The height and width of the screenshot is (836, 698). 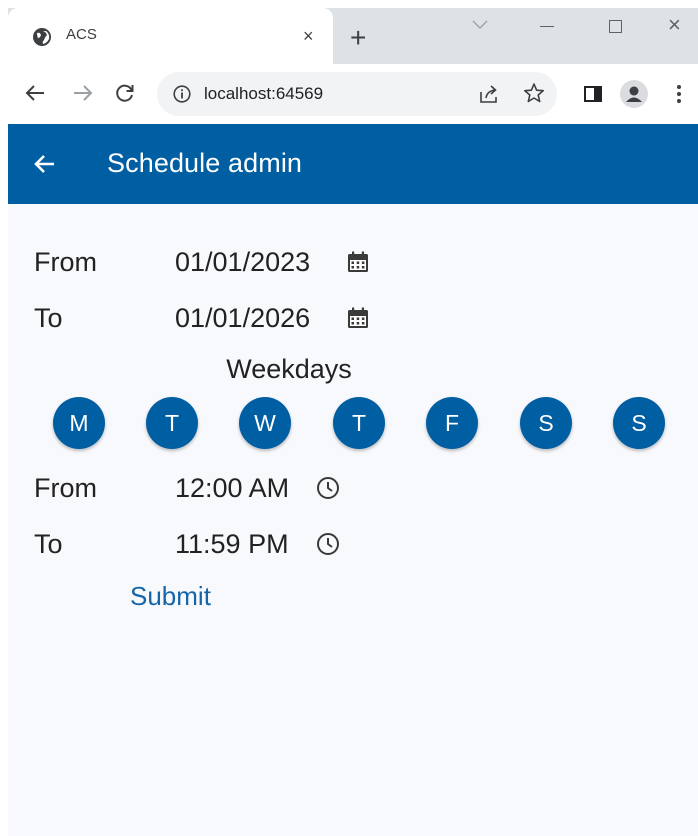 What do you see at coordinates (65, 488) in the screenshot?
I see `time-from-label: From` at bounding box center [65, 488].